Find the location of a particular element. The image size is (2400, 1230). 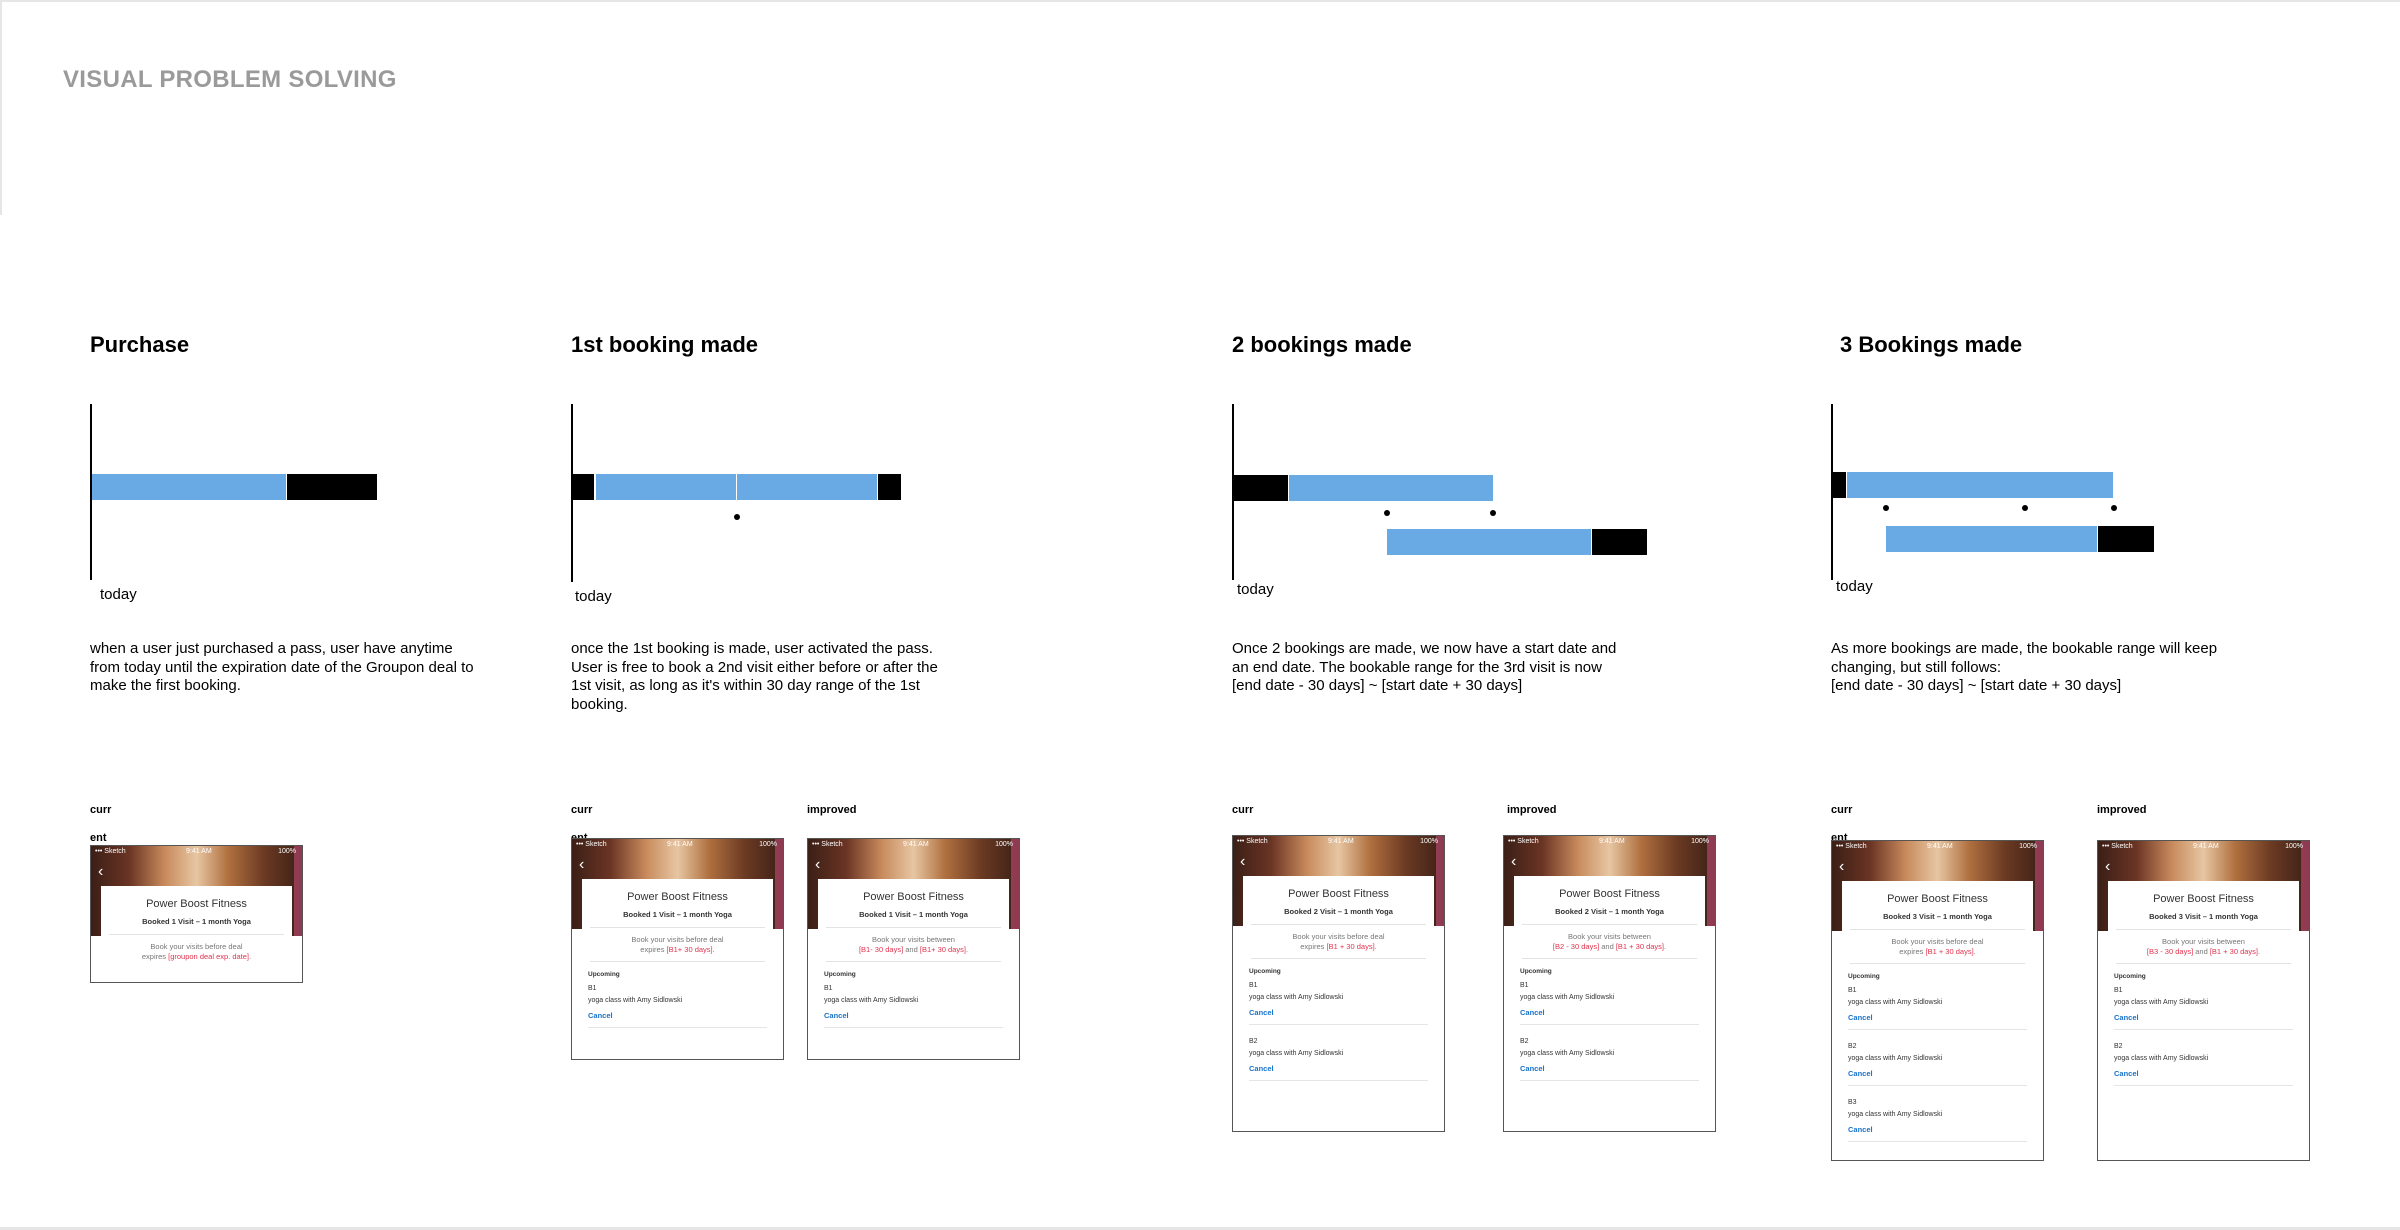

column-title-2-bookings: 2 bookings made is located at coordinates (1322, 344).